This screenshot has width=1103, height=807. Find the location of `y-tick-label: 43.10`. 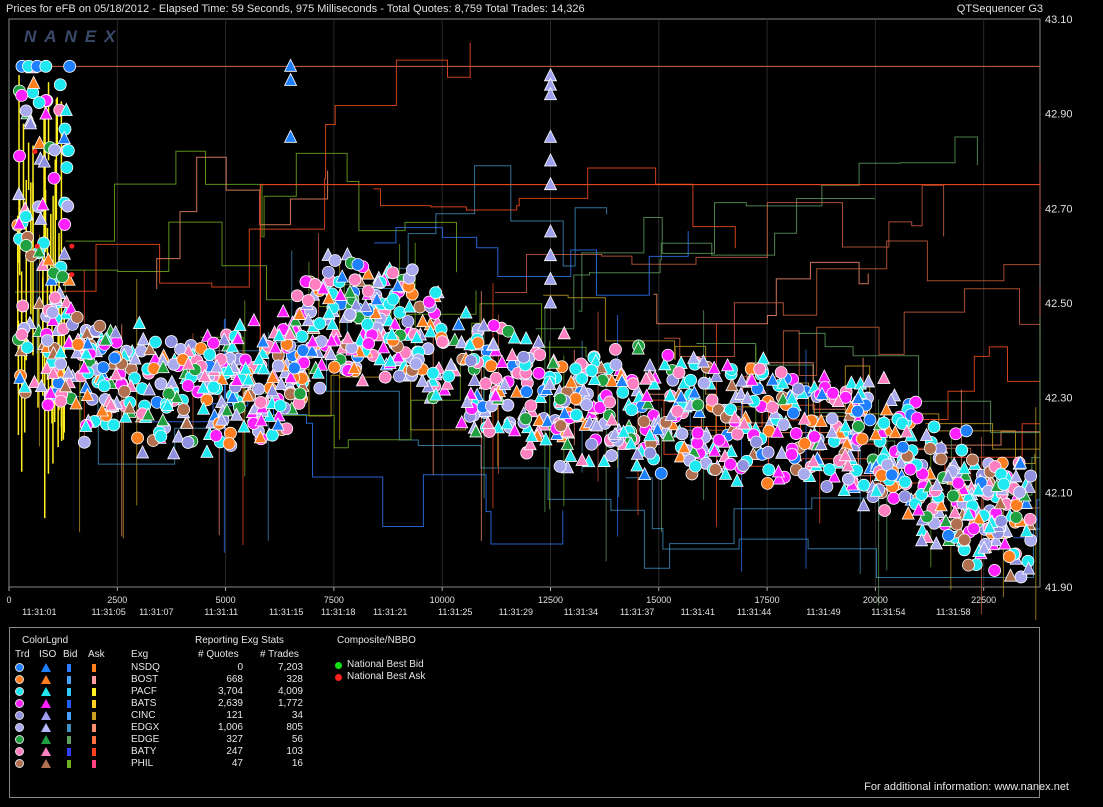

y-tick-label: 43.10 is located at coordinates (1059, 20).